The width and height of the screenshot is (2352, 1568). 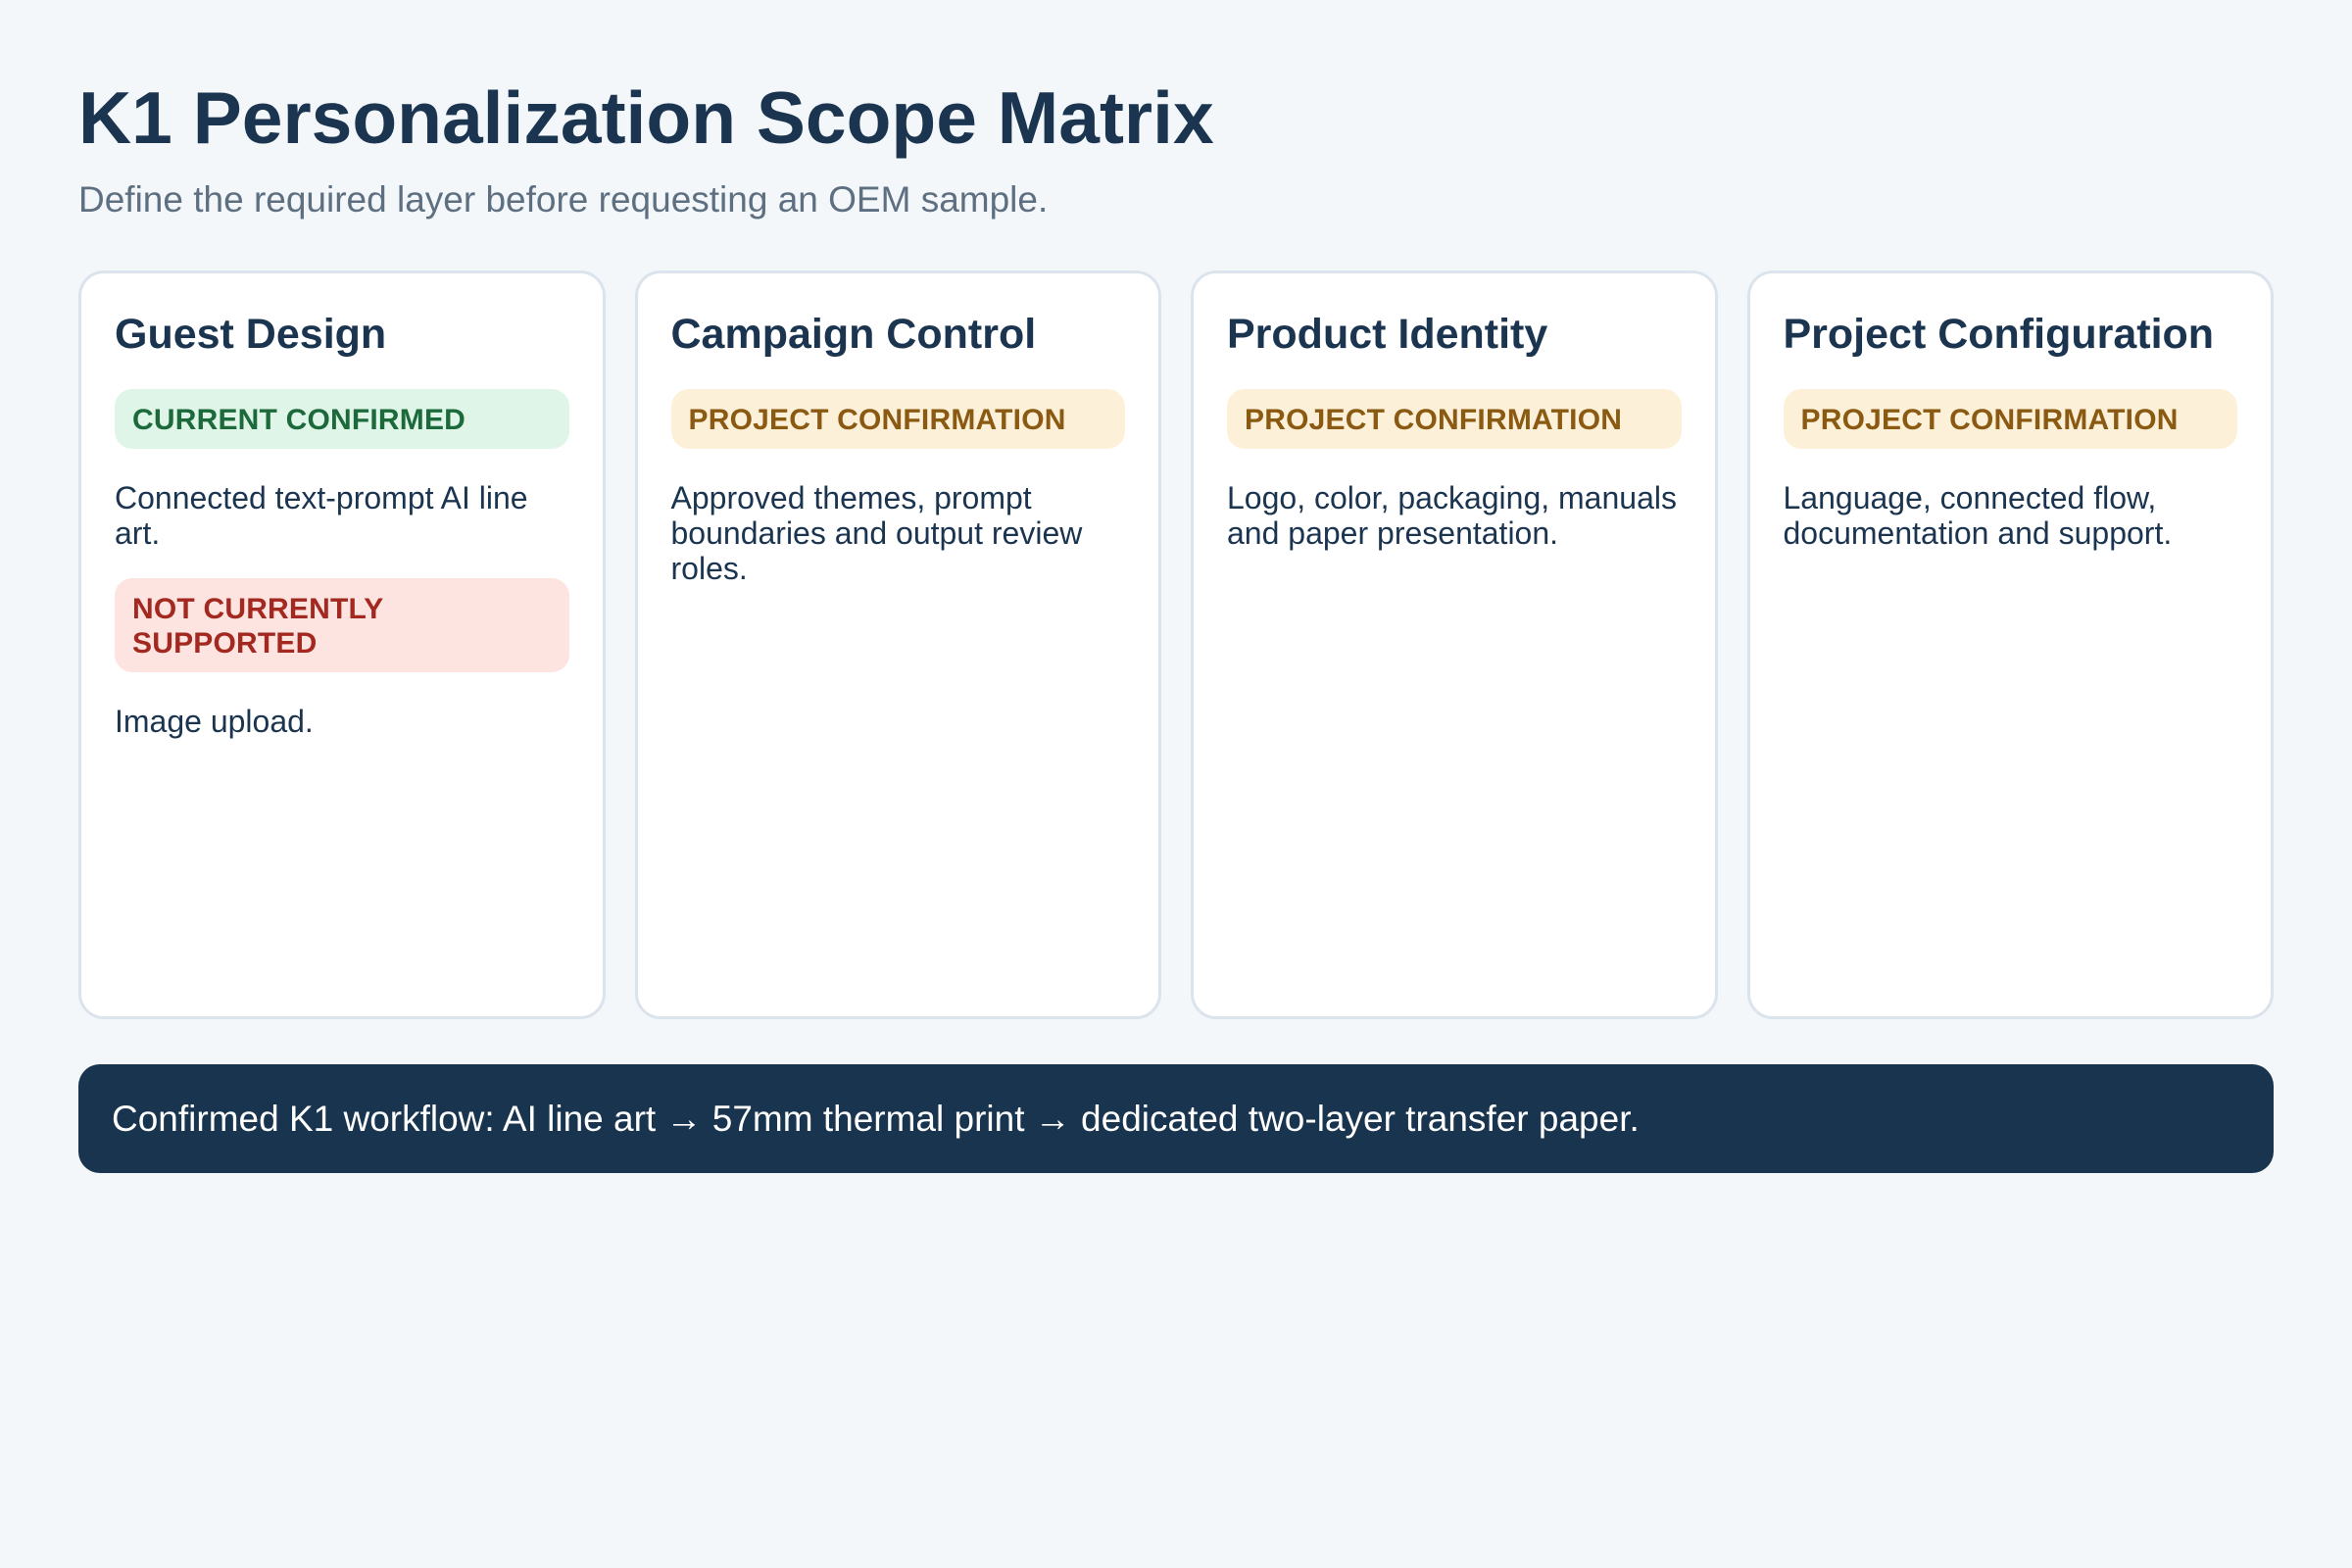 What do you see at coordinates (1387, 334) in the screenshot?
I see `card-title: Product Identity` at bounding box center [1387, 334].